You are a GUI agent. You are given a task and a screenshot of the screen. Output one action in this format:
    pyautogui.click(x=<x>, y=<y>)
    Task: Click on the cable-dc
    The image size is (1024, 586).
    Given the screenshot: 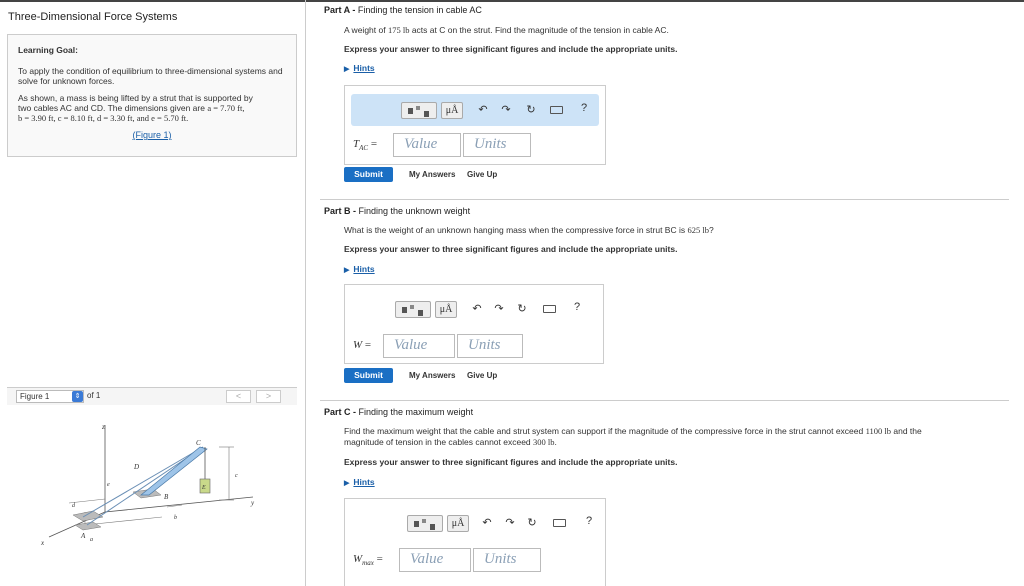 What is the action you would take?
    pyautogui.click(x=143, y=482)
    